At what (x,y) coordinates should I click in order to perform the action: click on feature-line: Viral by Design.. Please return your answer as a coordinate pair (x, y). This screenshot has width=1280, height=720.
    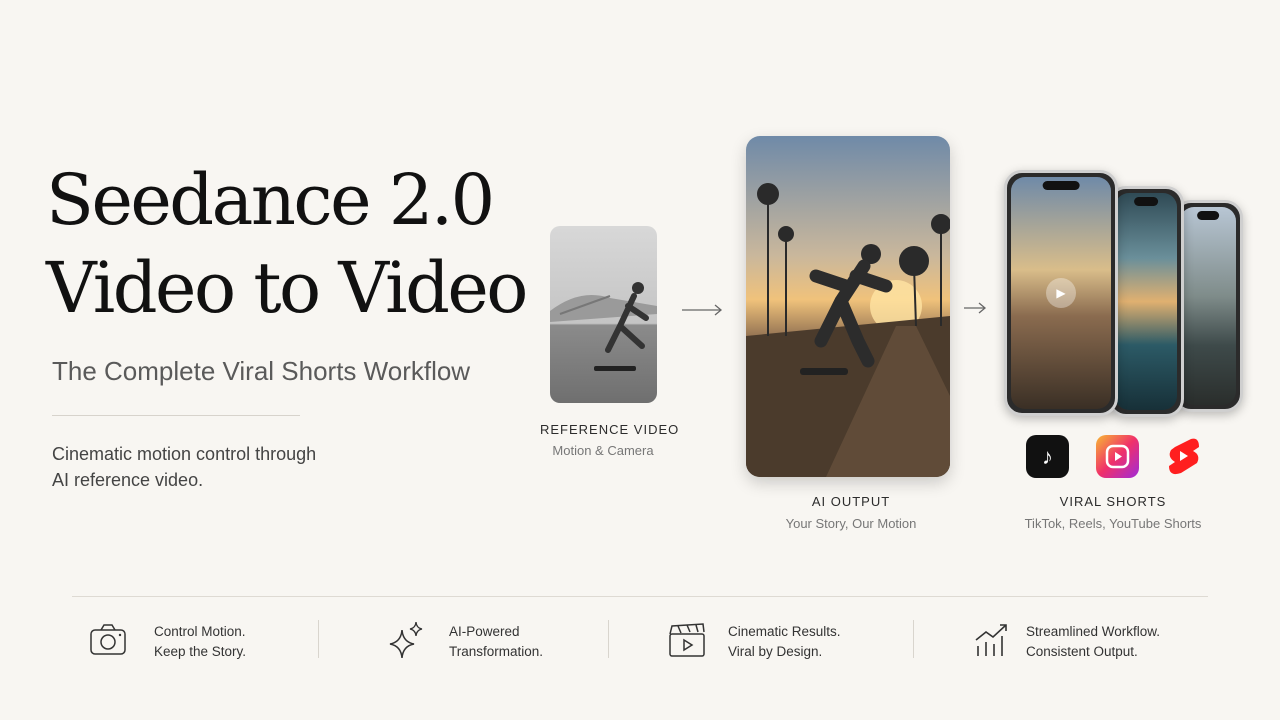
    Looking at the image, I should click on (775, 651).